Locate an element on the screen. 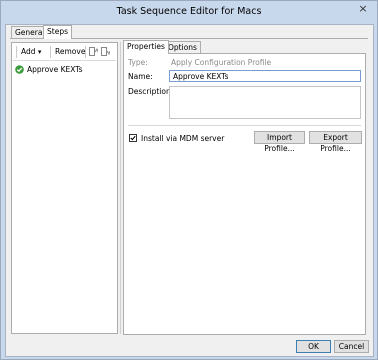  step-item-label: Approve KEXTs is located at coordinates (55, 69).